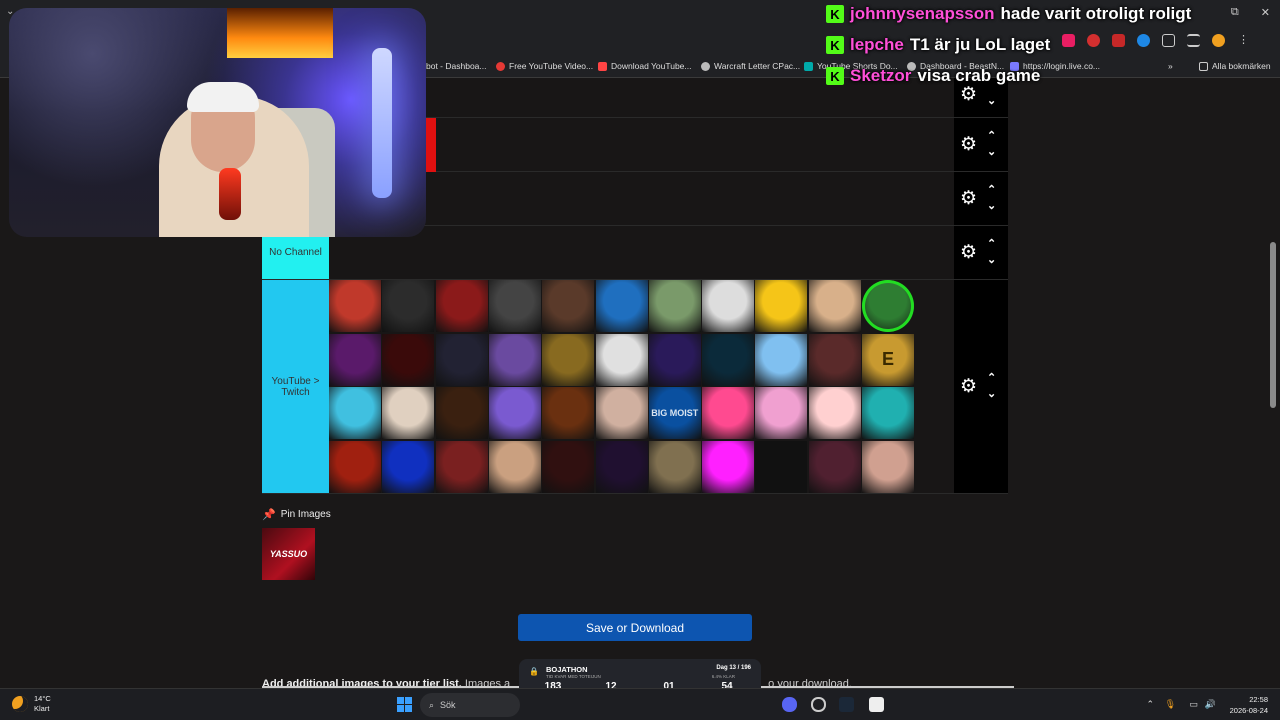 This screenshot has height=720, width=1280. I want to click on obs-icon, so click(818, 704).